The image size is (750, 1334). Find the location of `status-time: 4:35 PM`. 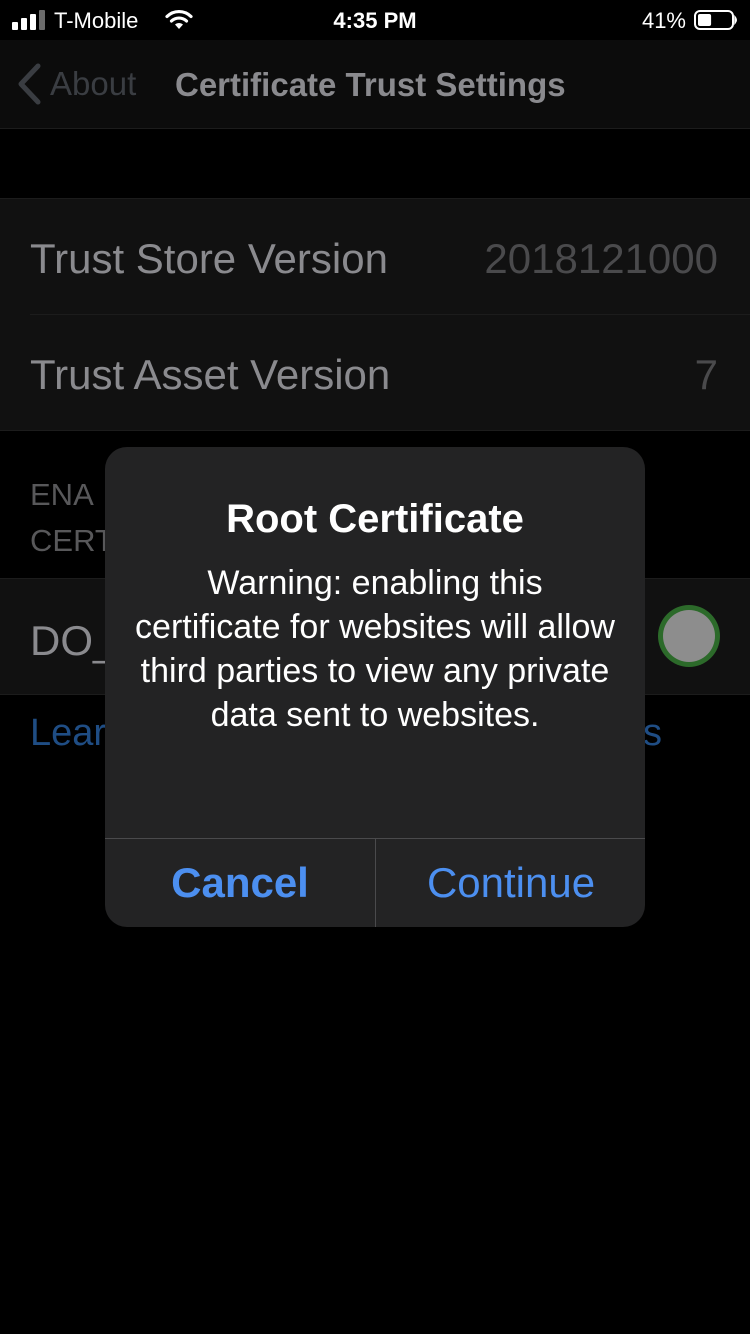

status-time: 4:35 PM is located at coordinates (375, 20).